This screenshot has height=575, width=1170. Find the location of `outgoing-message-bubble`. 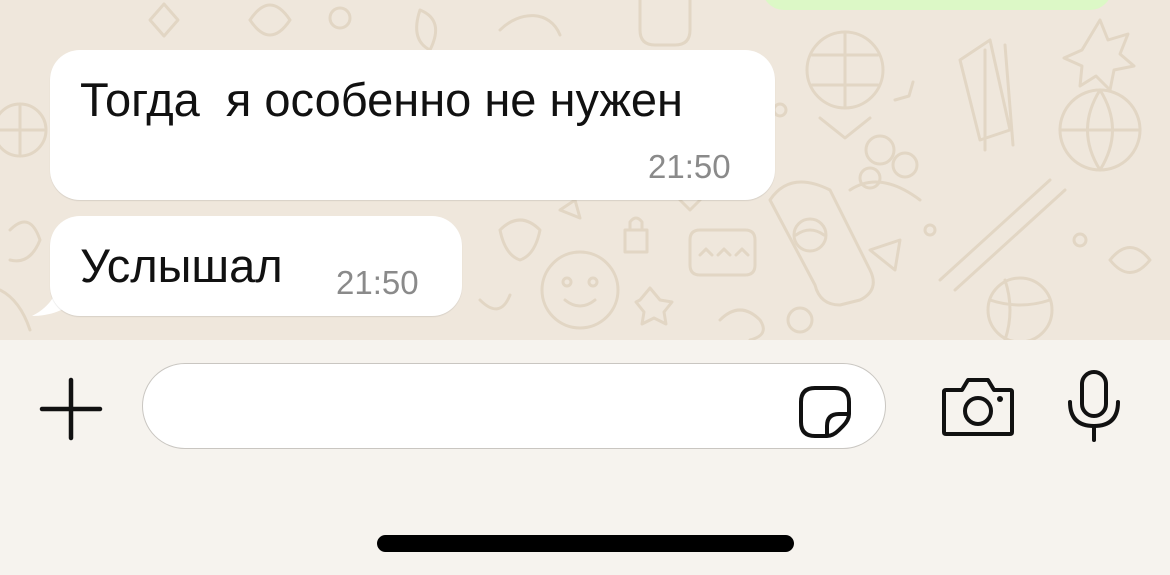

outgoing-message-bubble is located at coordinates (937, 5).